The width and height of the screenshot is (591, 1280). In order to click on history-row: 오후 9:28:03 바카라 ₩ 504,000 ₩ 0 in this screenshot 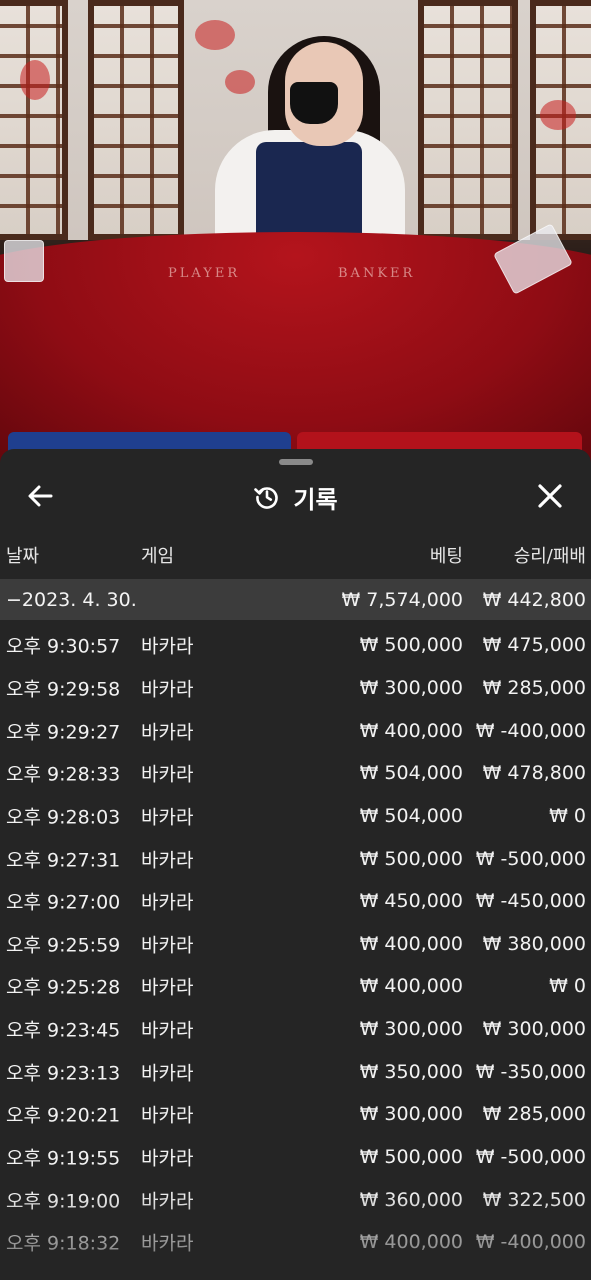, I will do `click(295, 816)`.